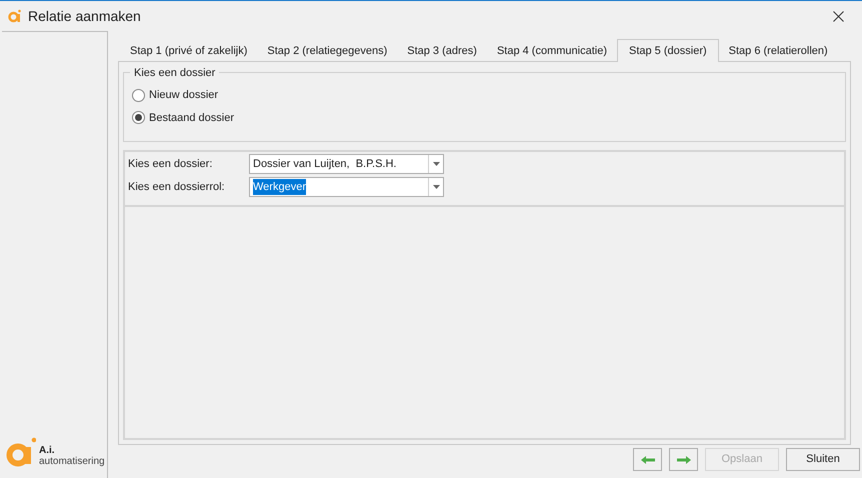  Describe the element at coordinates (72, 461) in the screenshot. I see `brand-subtitle: automatisering` at that location.